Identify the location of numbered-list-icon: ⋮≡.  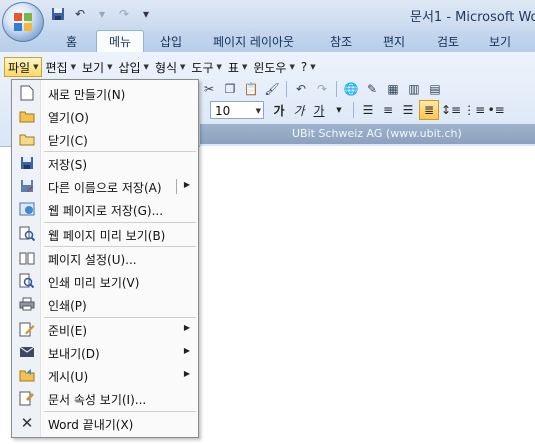
(474, 110).